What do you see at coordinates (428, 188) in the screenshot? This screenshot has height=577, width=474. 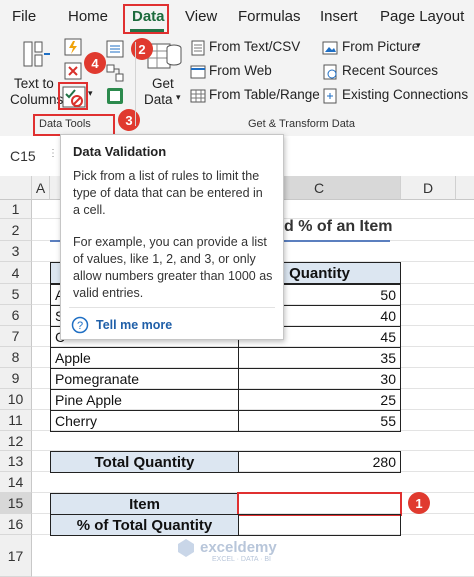 I see `column-header-d: D` at bounding box center [428, 188].